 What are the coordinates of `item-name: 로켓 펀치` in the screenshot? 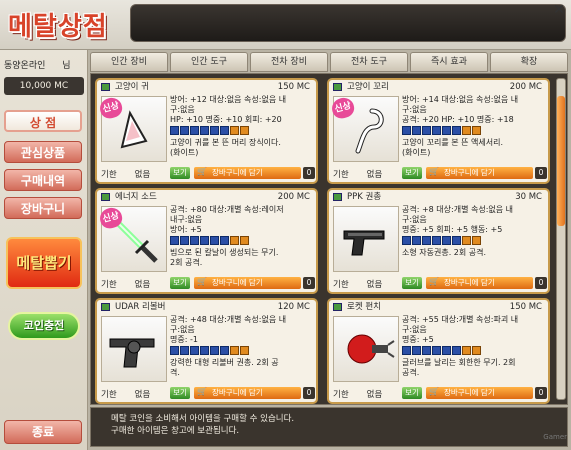 It's located at (364, 307).